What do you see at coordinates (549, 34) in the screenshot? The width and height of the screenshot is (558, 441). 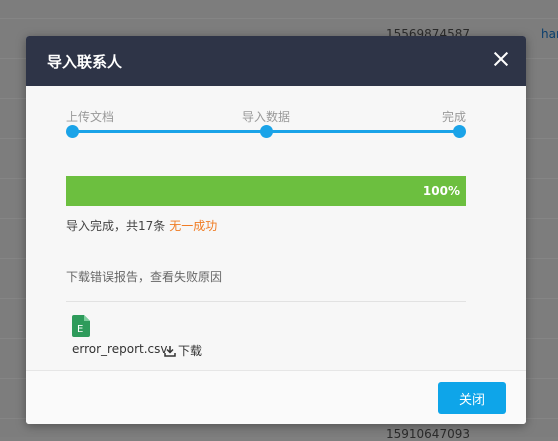 I see `bg-name-link: han` at bounding box center [549, 34].